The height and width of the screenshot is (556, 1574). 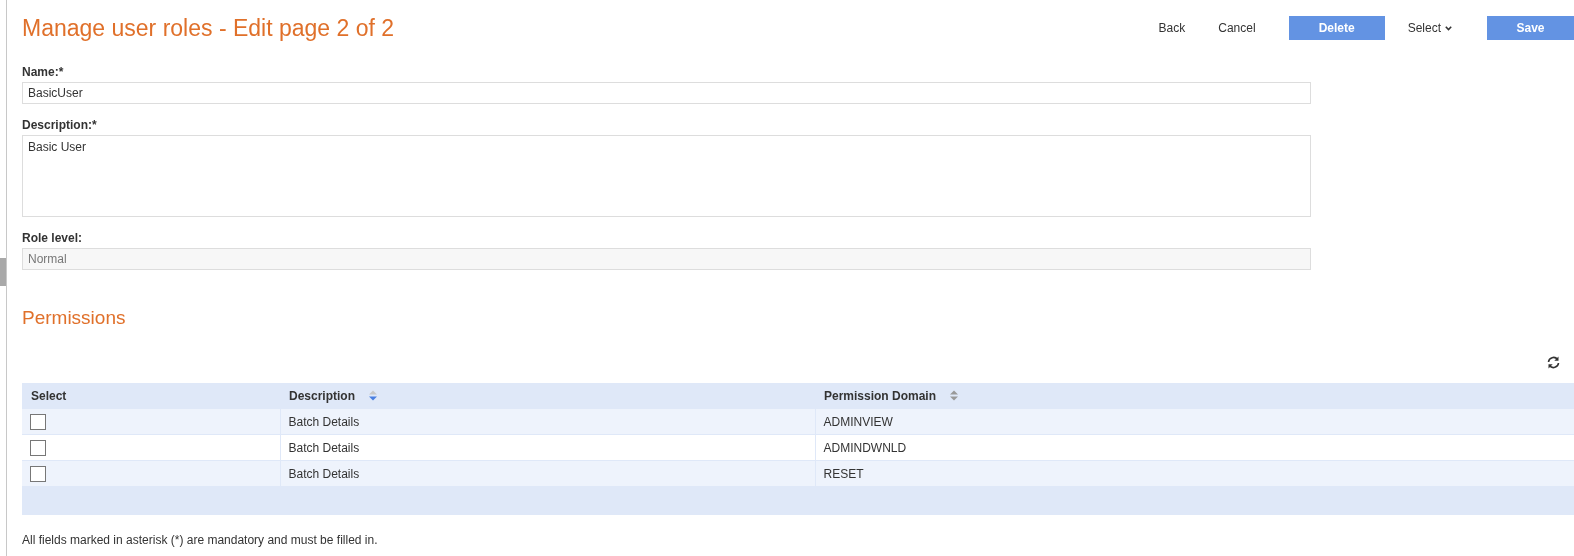 What do you see at coordinates (60, 125) in the screenshot?
I see `field-label: Description:*` at bounding box center [60, 125].